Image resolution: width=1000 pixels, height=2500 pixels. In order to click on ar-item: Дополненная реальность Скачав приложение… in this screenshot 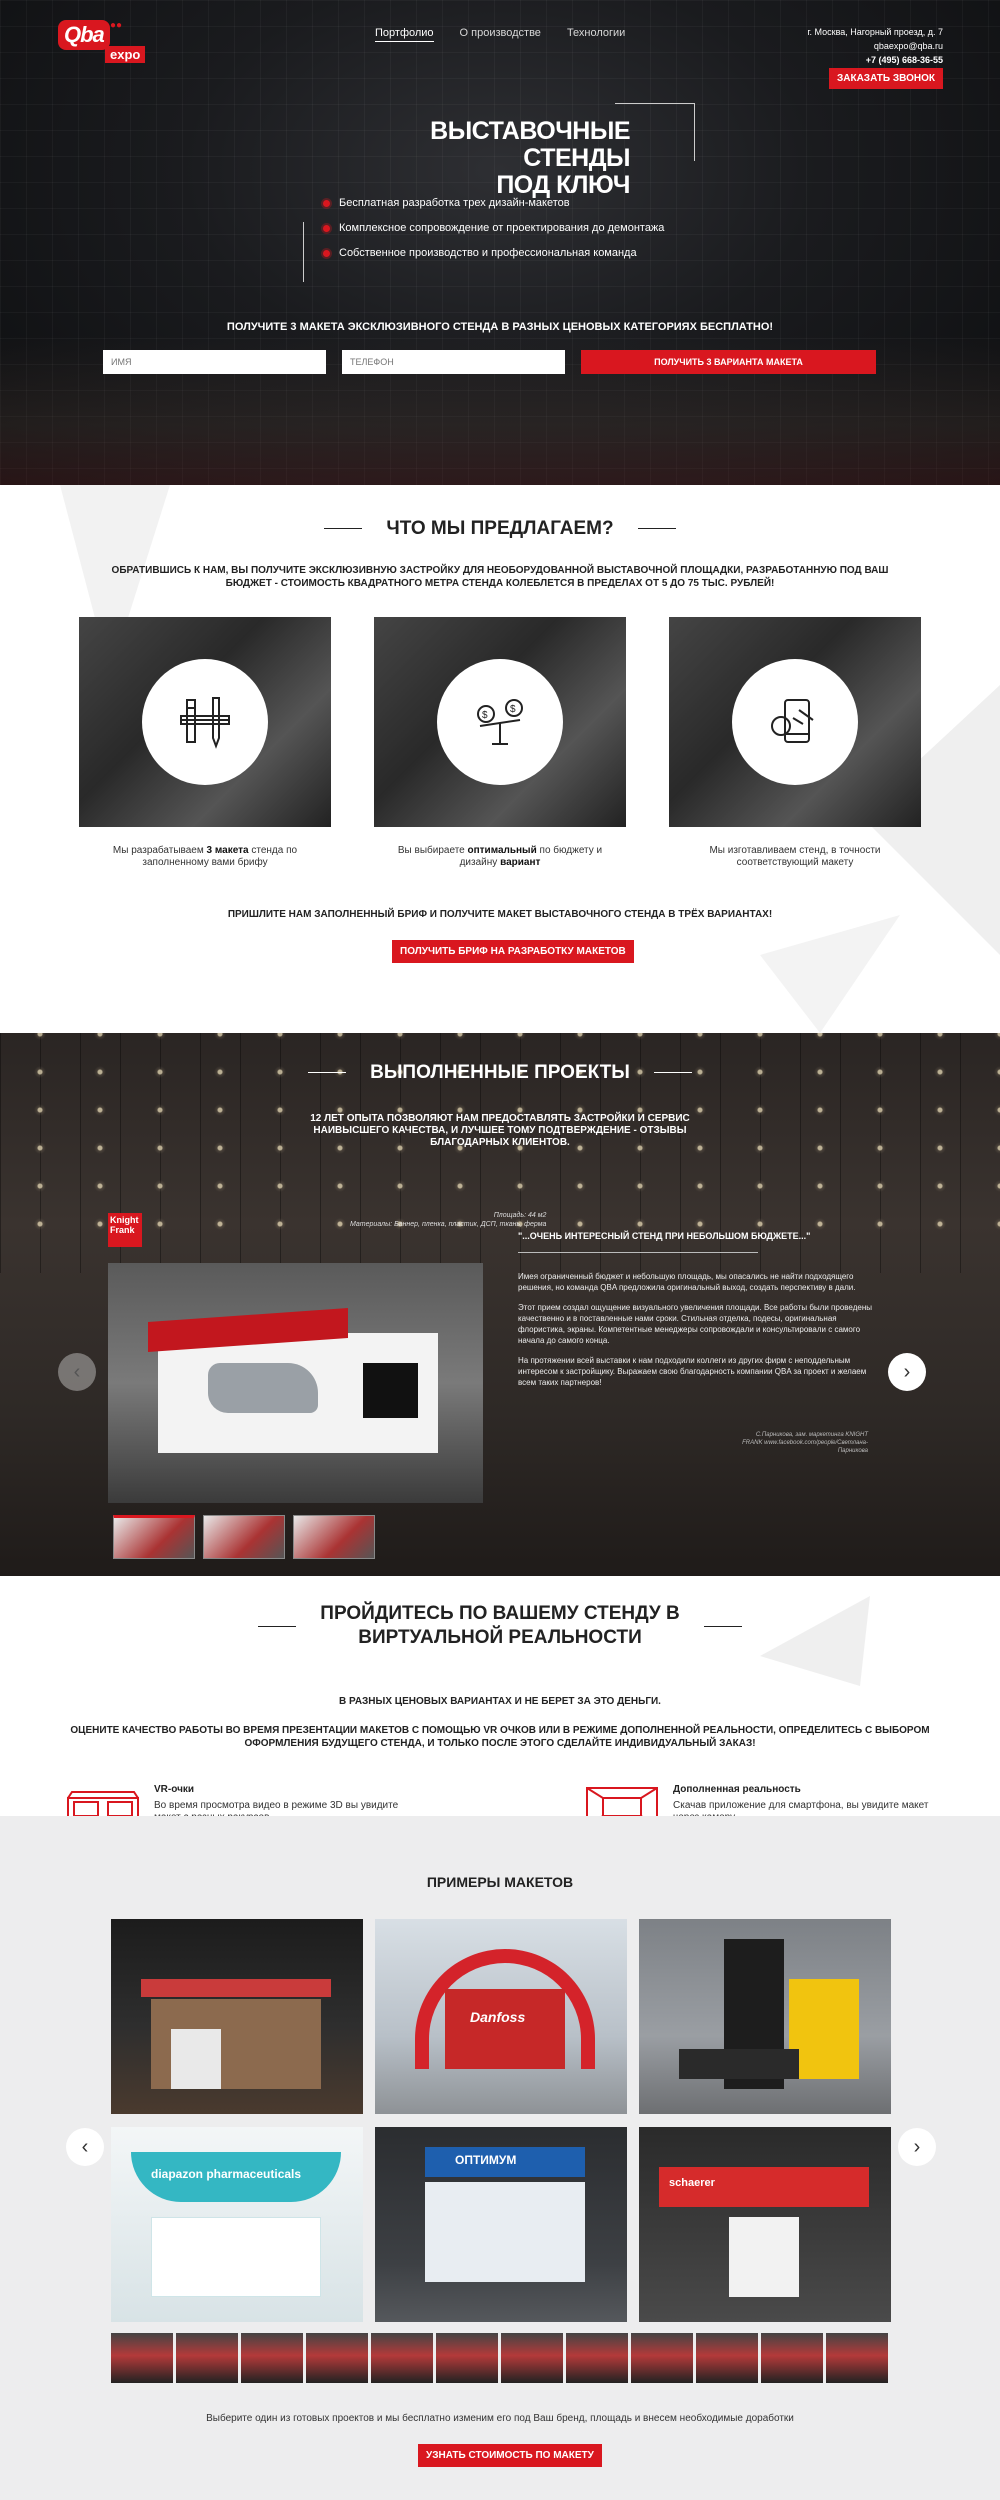, I will do `click(763, 1800)`.